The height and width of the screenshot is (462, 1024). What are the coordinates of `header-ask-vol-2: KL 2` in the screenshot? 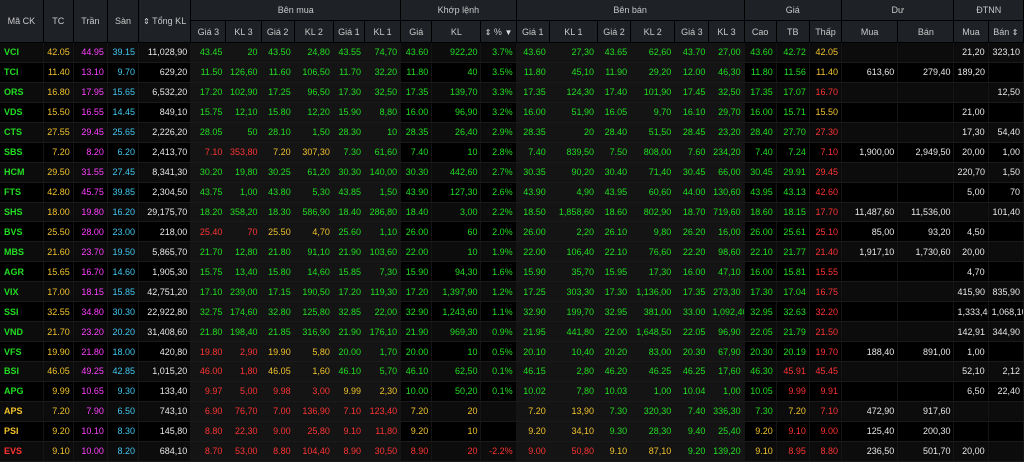 It's located at (653, 31).